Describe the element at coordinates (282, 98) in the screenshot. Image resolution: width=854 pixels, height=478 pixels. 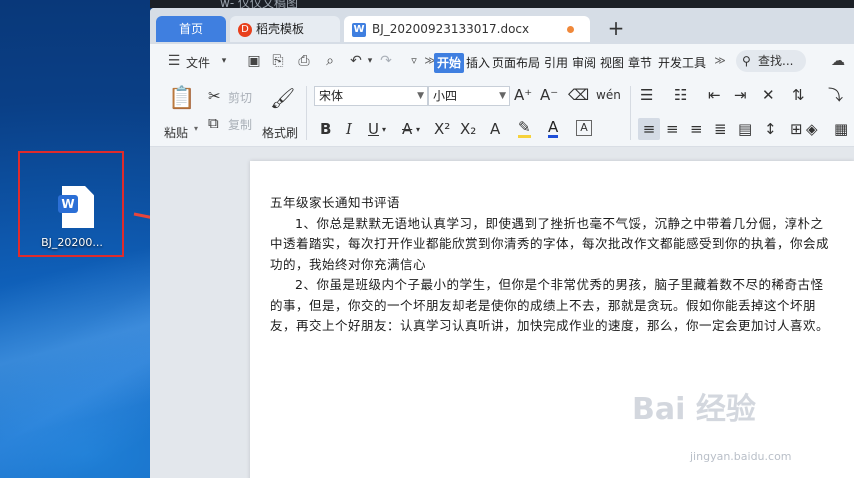
I see `format-painter-icon: 🖌` at that location.